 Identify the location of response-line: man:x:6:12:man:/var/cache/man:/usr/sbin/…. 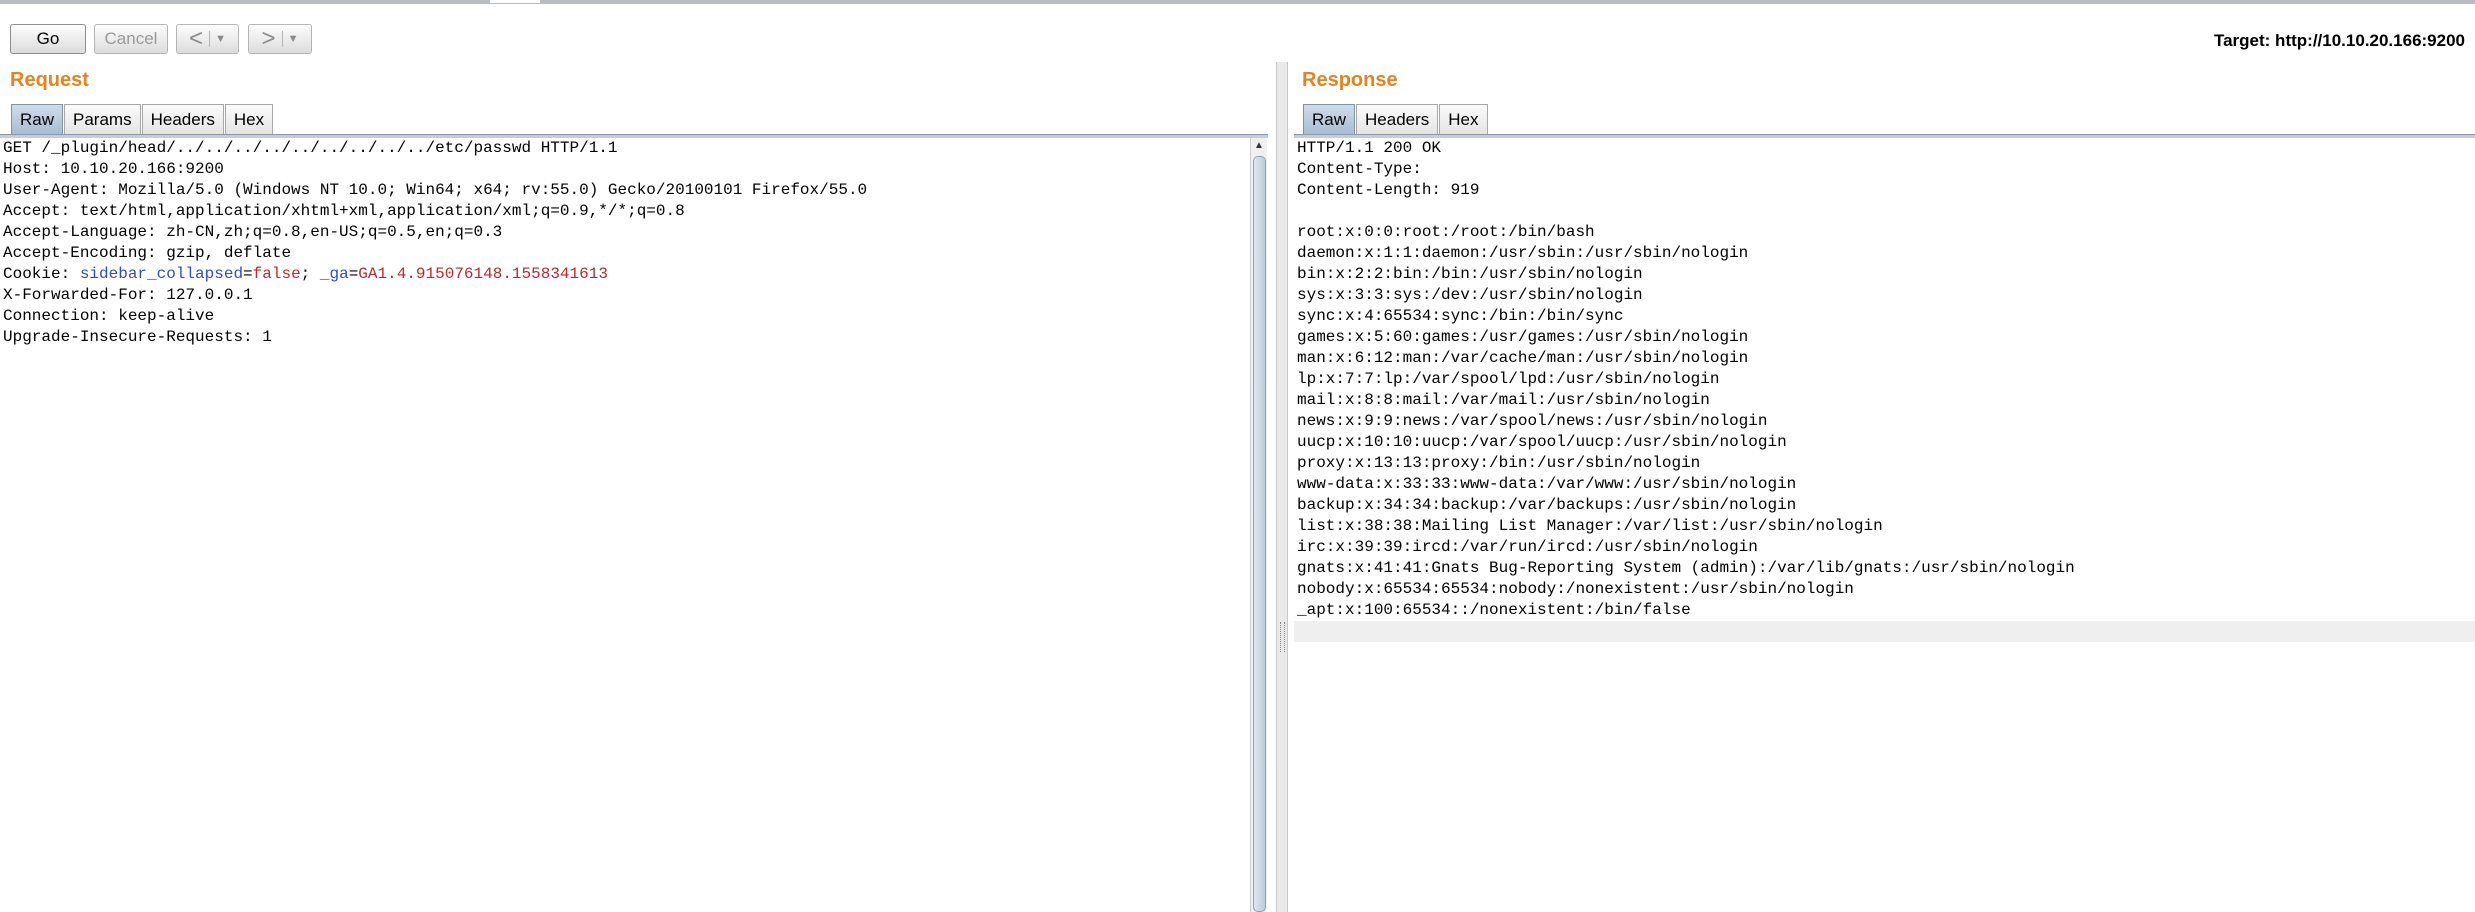
(1523, 358).